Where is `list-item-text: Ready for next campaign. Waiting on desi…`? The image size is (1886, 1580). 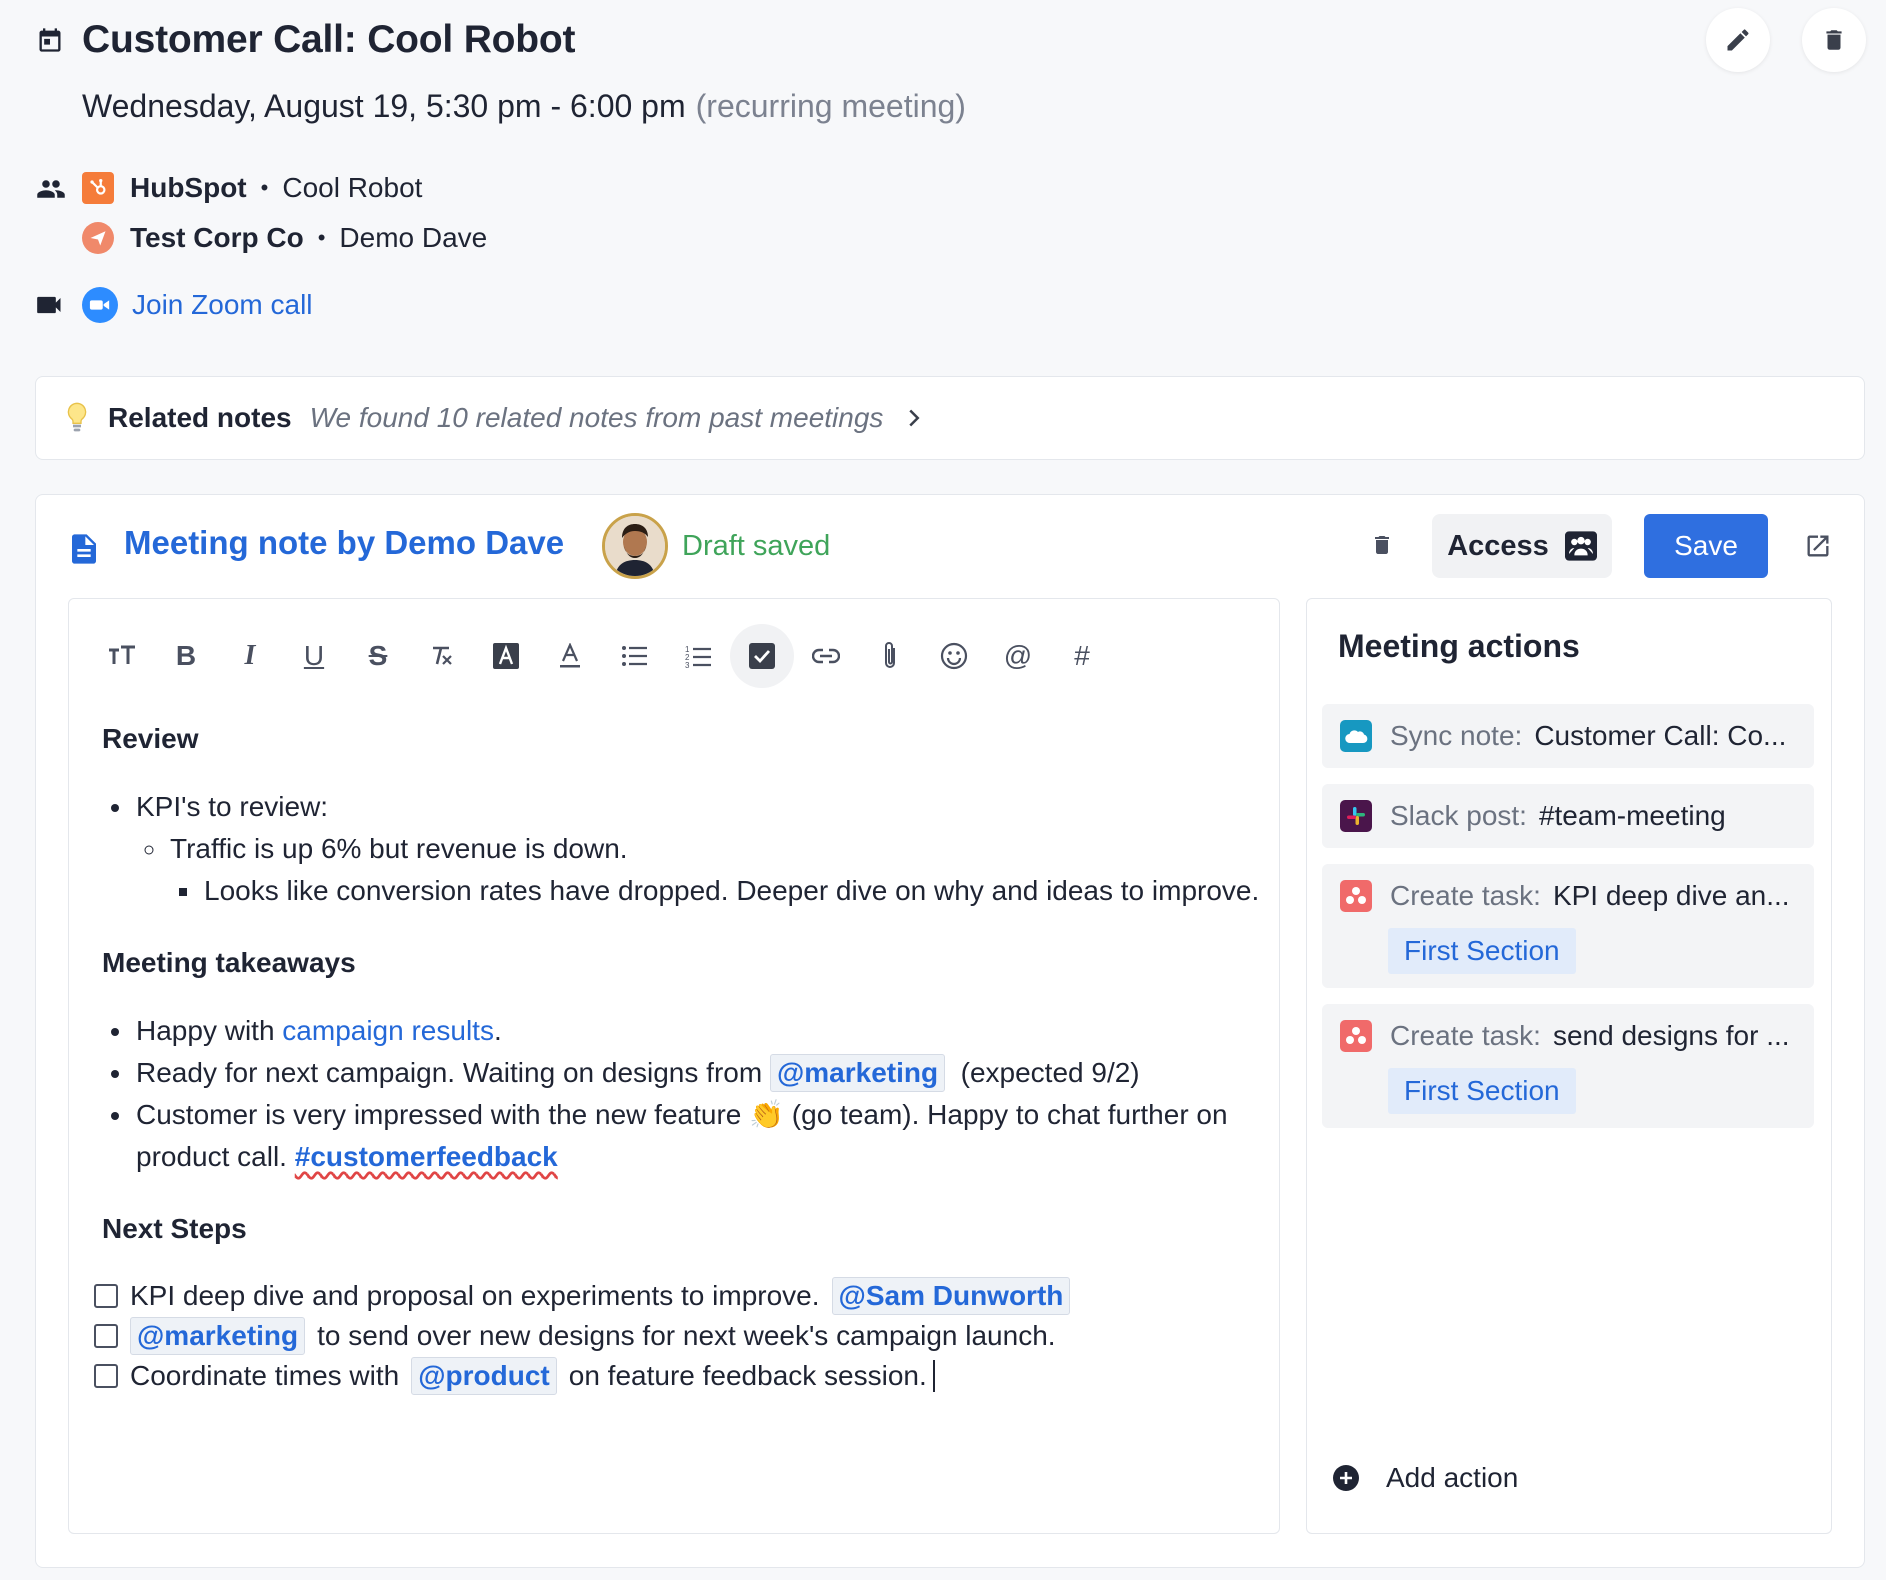 list-item-text: Ready for next campaign. Waiting on desi… is located at coordinates (449, 1072).